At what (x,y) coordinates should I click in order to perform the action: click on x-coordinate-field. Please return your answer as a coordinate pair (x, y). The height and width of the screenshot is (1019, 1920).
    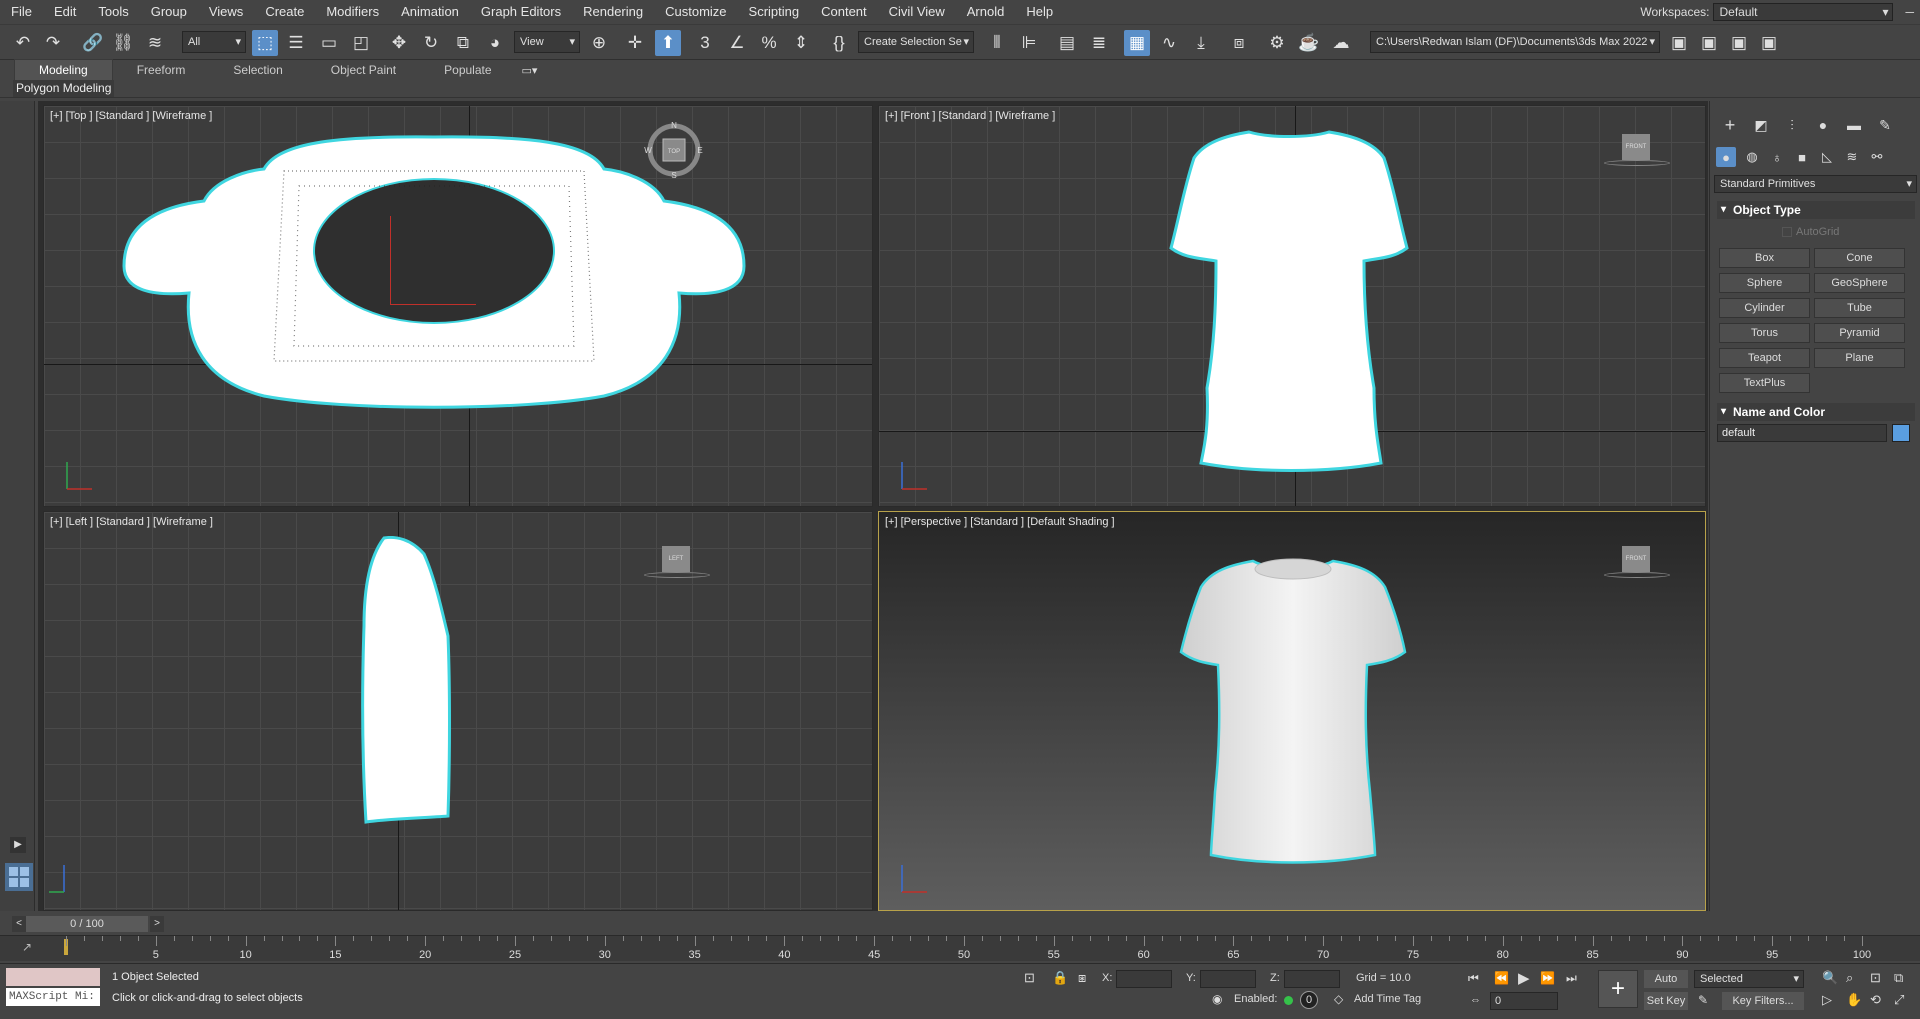
    Looking at the image, I should click on (1144, 979).